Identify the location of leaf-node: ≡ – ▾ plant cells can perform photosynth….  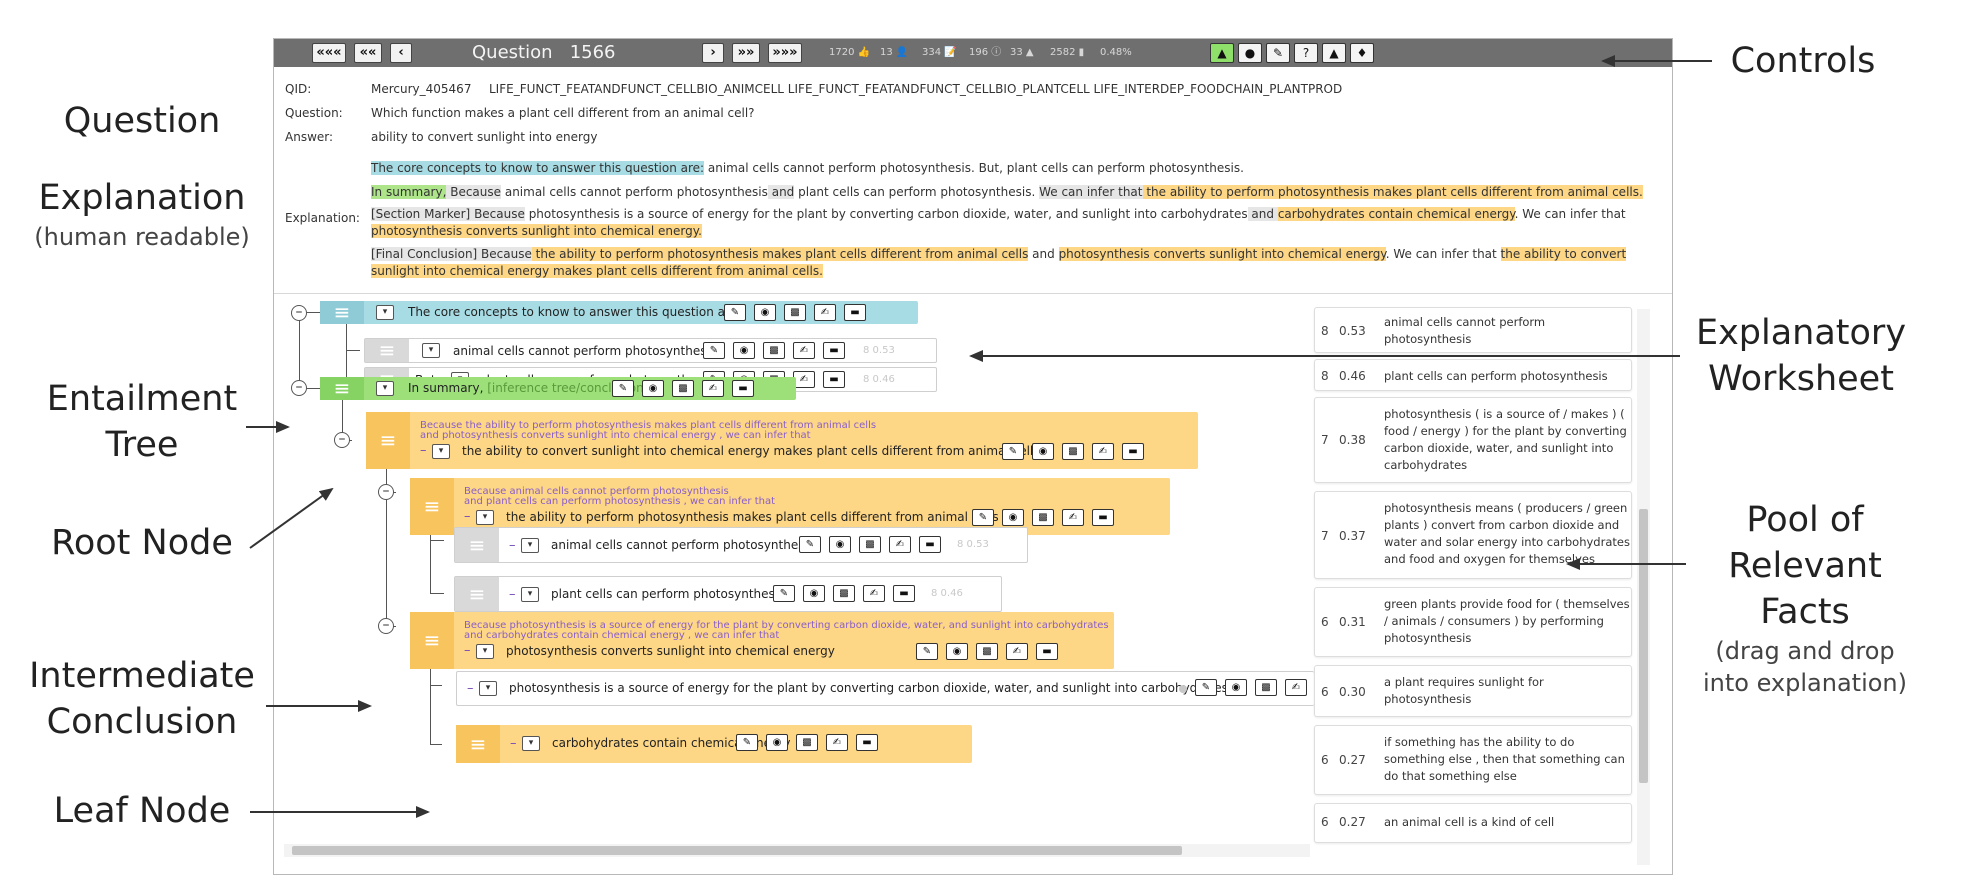
(728, 594).